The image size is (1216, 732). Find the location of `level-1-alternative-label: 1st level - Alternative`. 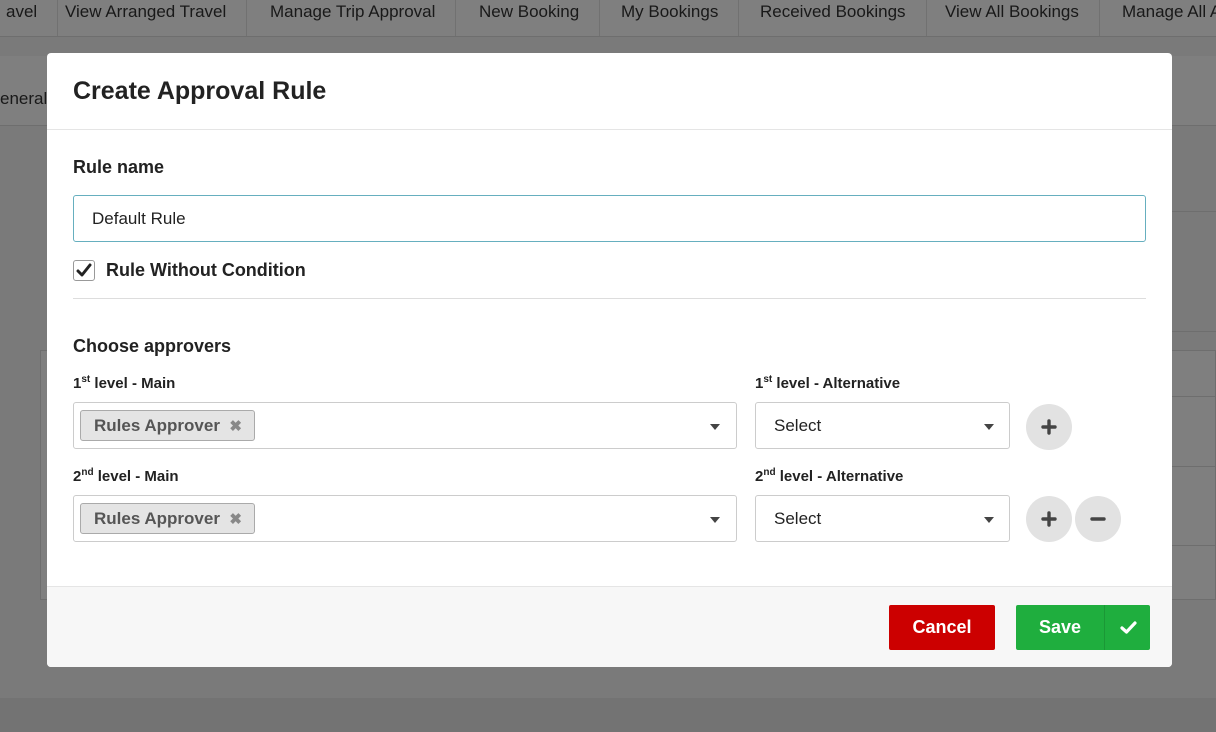

level-1-alternative-label: 1st level - Alternative is located at coordinates (828, 383).